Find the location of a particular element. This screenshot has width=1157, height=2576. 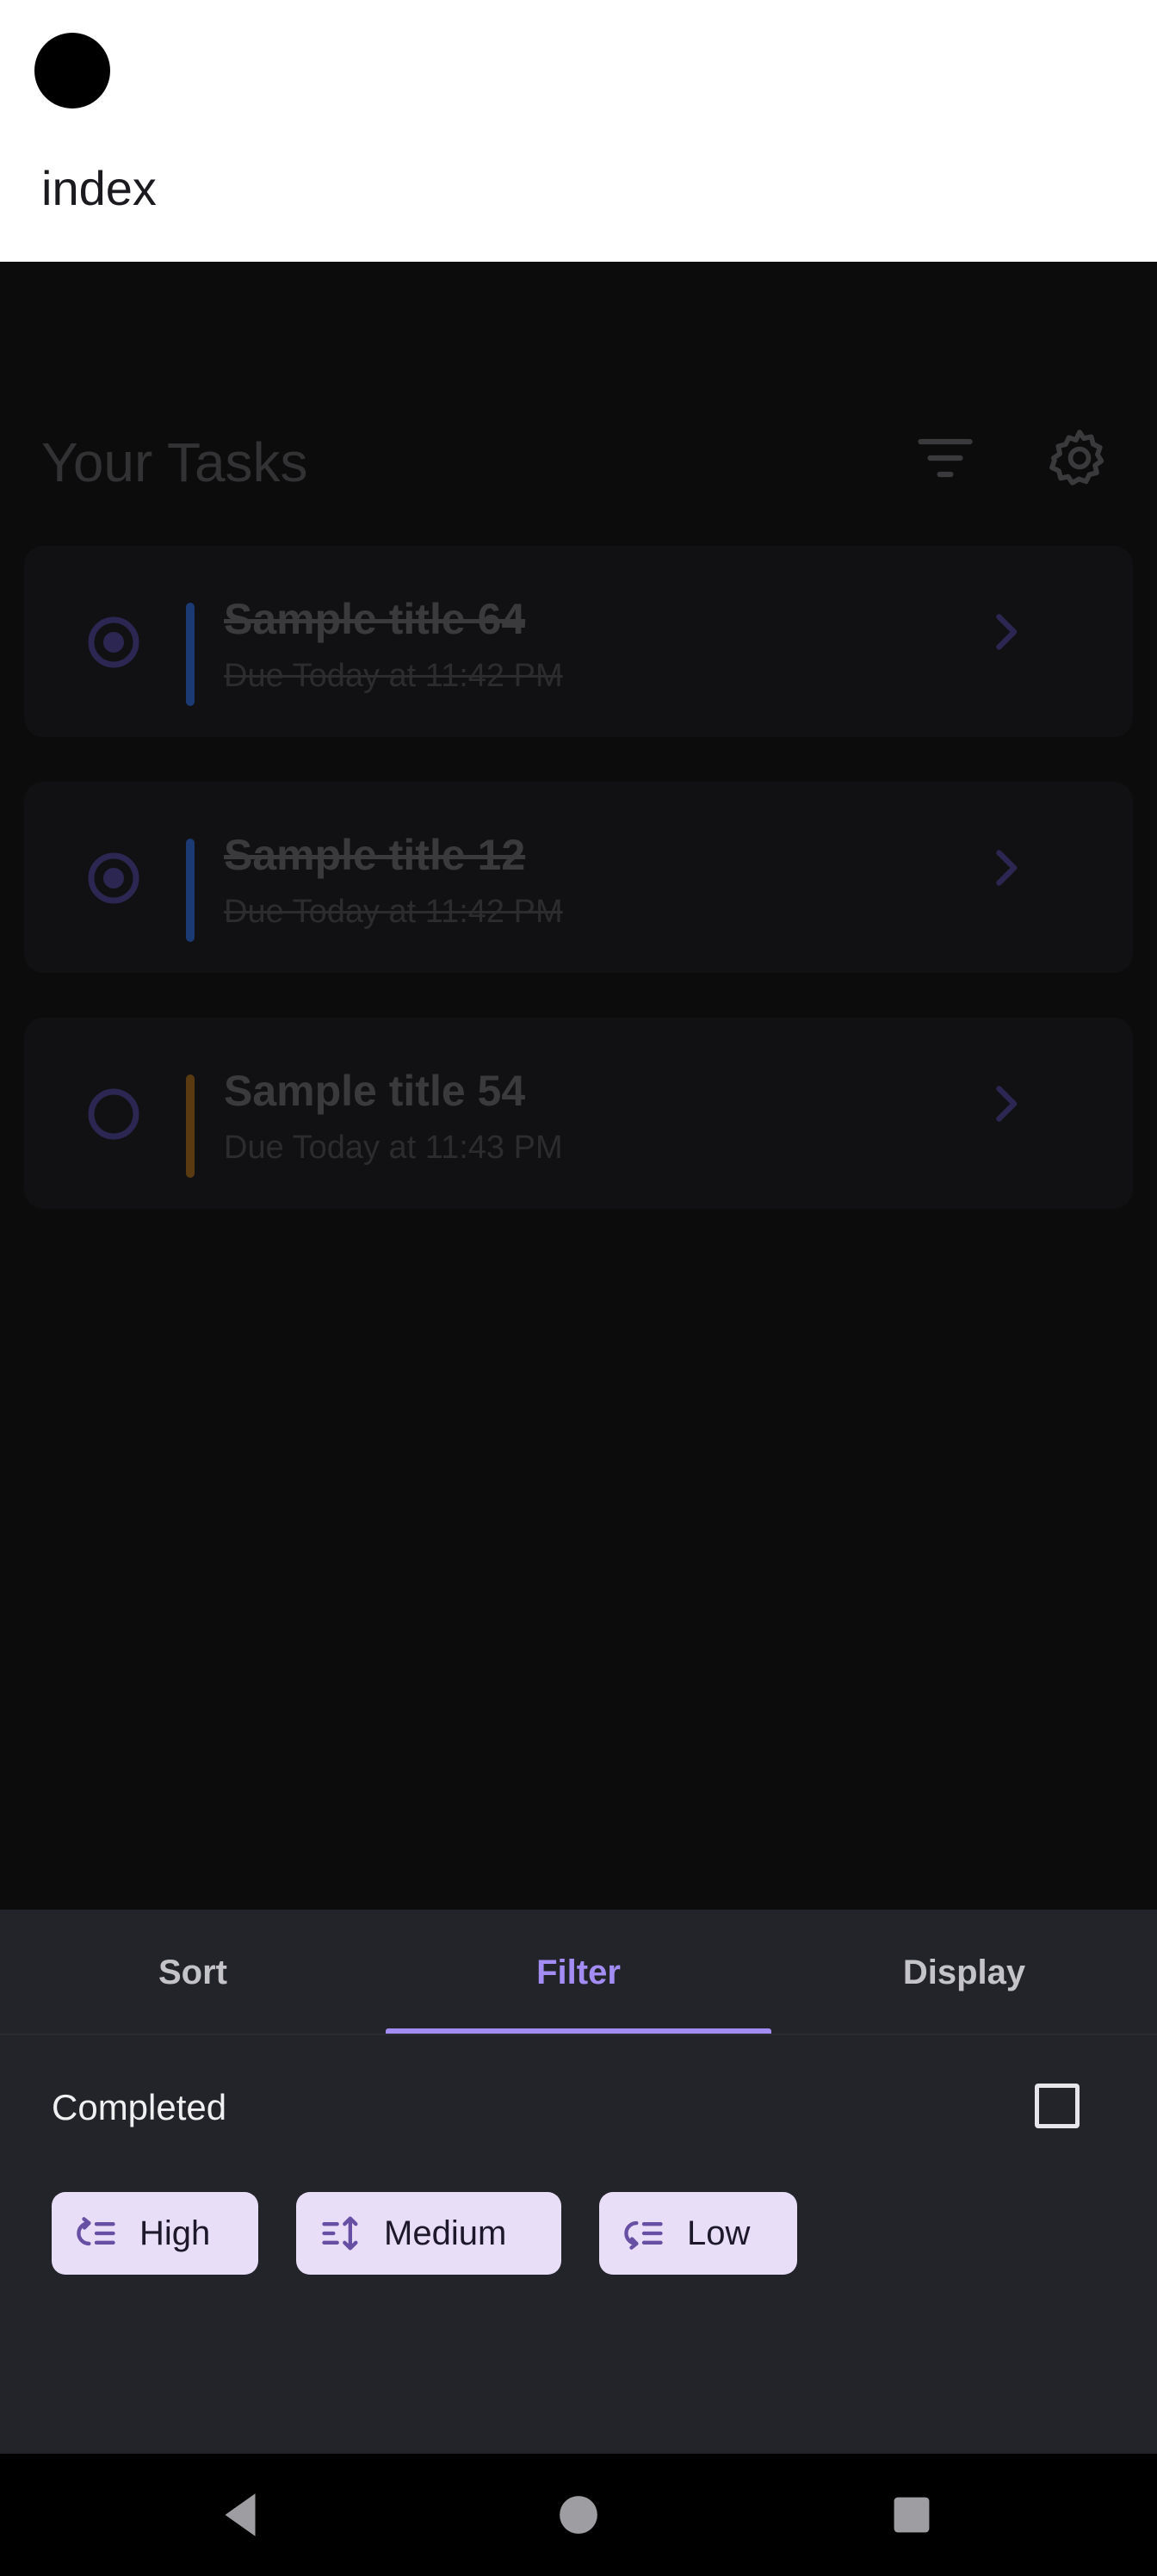

task-title: Sample title 64 is located at coordinates (375, 619).